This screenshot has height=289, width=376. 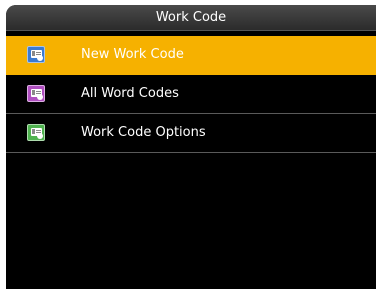 What do you see at coordinates (130, 93) in the screenshot?
I see `menu-item-label: All Word Codes` at bounding box center [130, 93].